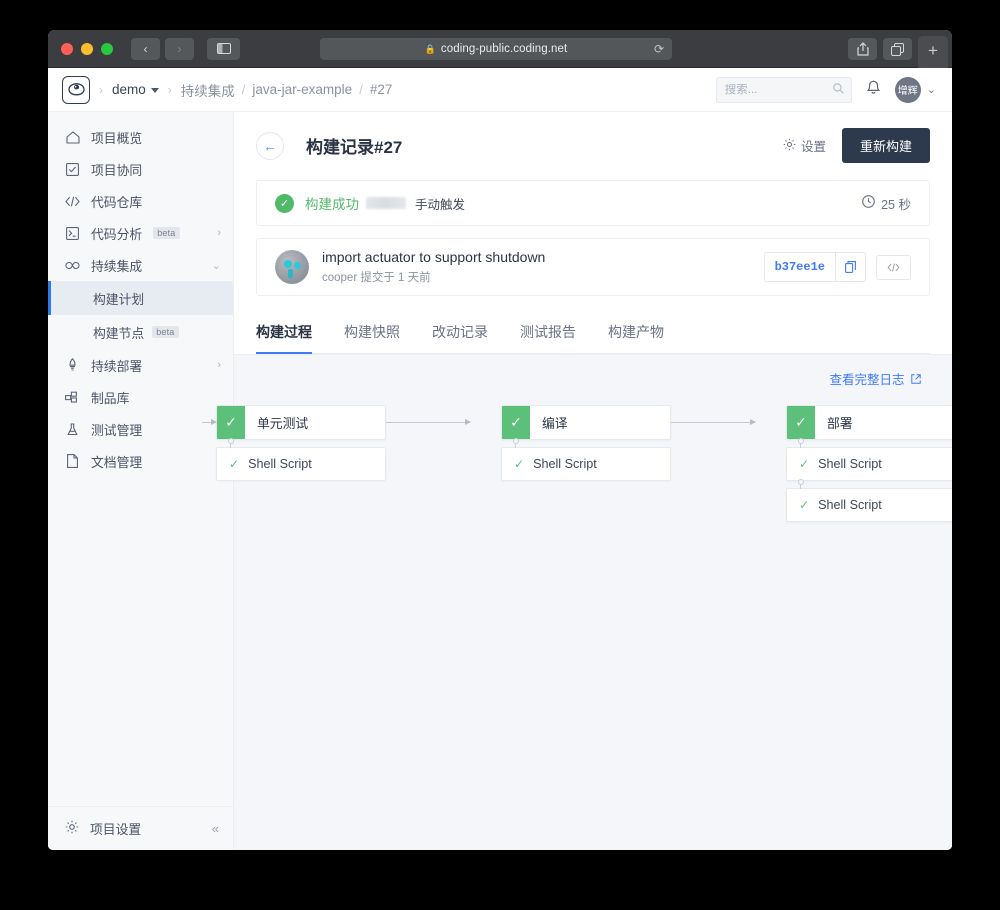 The height and width of the screenshot is (910, 1000). I want to click on notifications-button, so click(873, 90).